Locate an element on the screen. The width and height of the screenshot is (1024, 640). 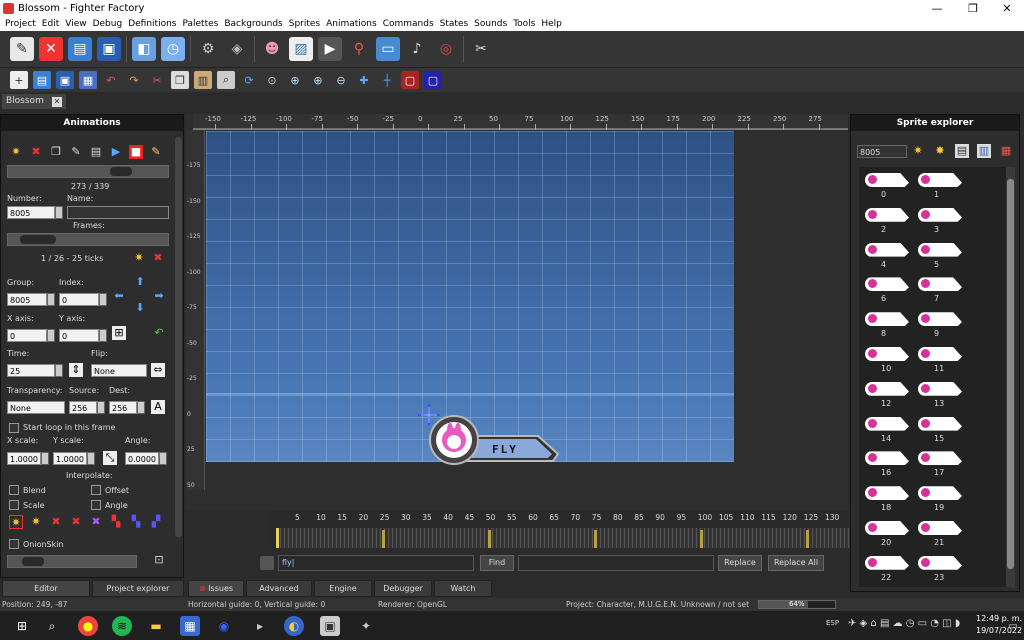
app-icon: ◉ is located at coordinates (224, 626).